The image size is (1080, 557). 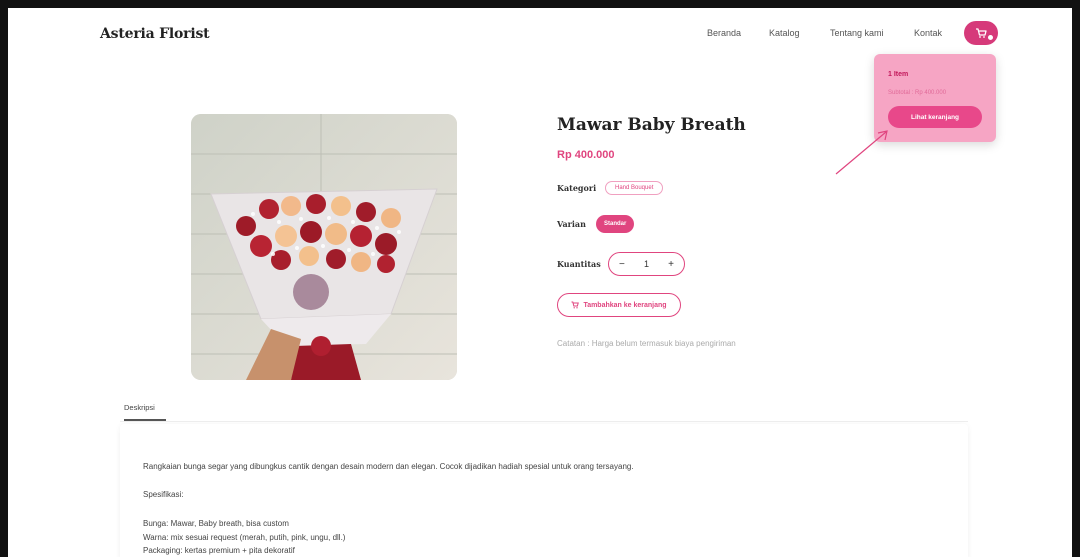 I want to click on product-title: Mawar Baby Breath, so click(x=651, y=125).